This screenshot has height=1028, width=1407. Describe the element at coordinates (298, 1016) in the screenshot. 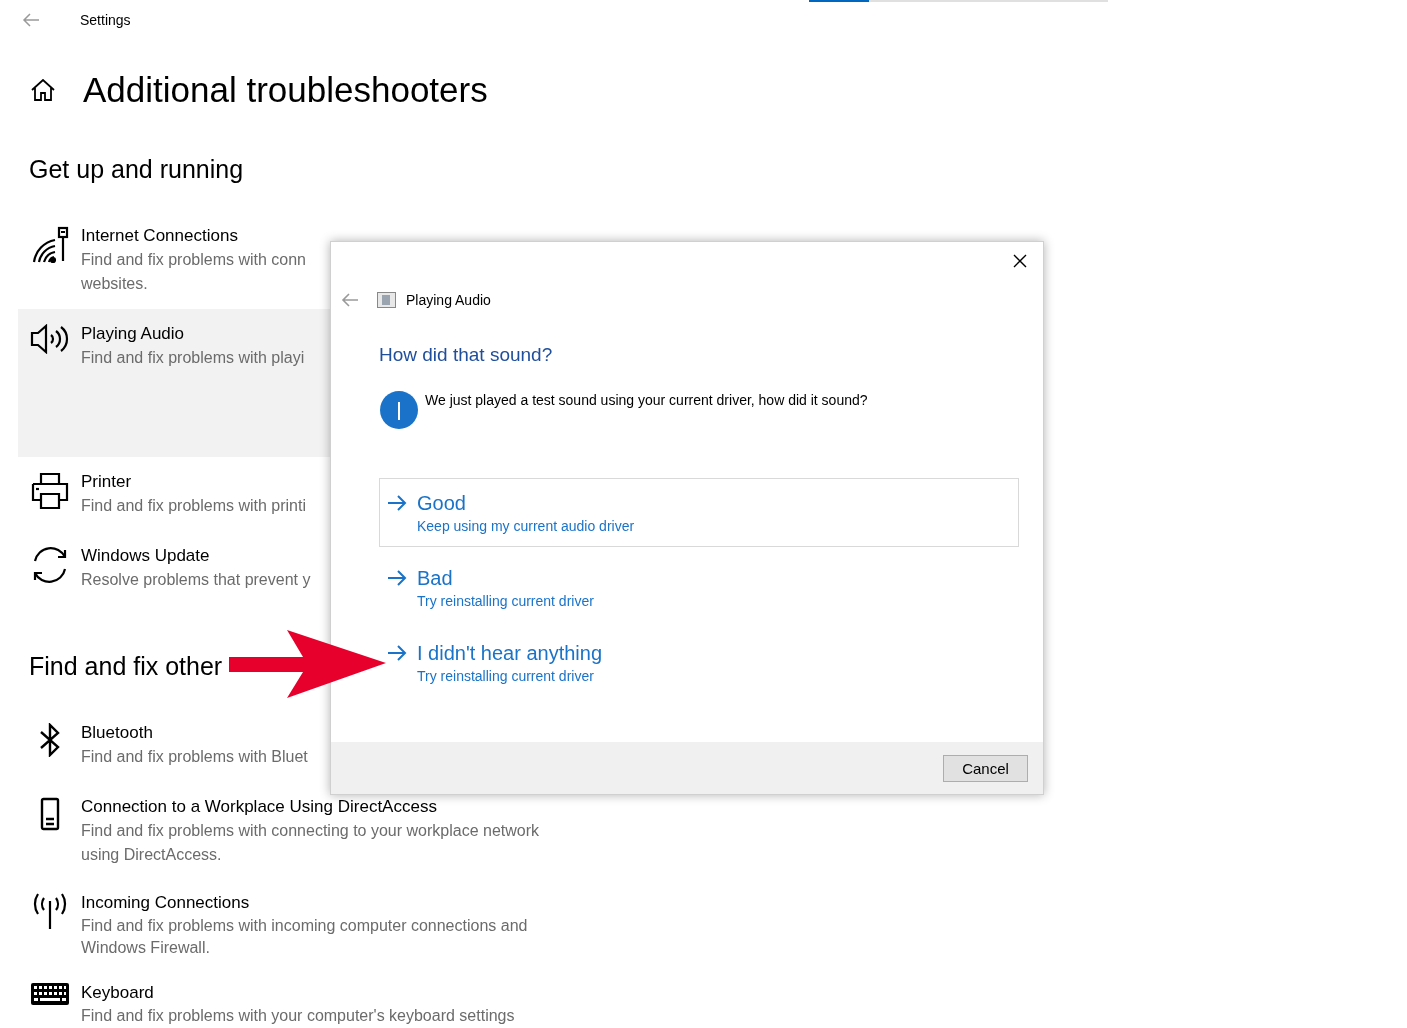

I see `item-description: Find and fix problems with your computer's keyboard settings` at that location.